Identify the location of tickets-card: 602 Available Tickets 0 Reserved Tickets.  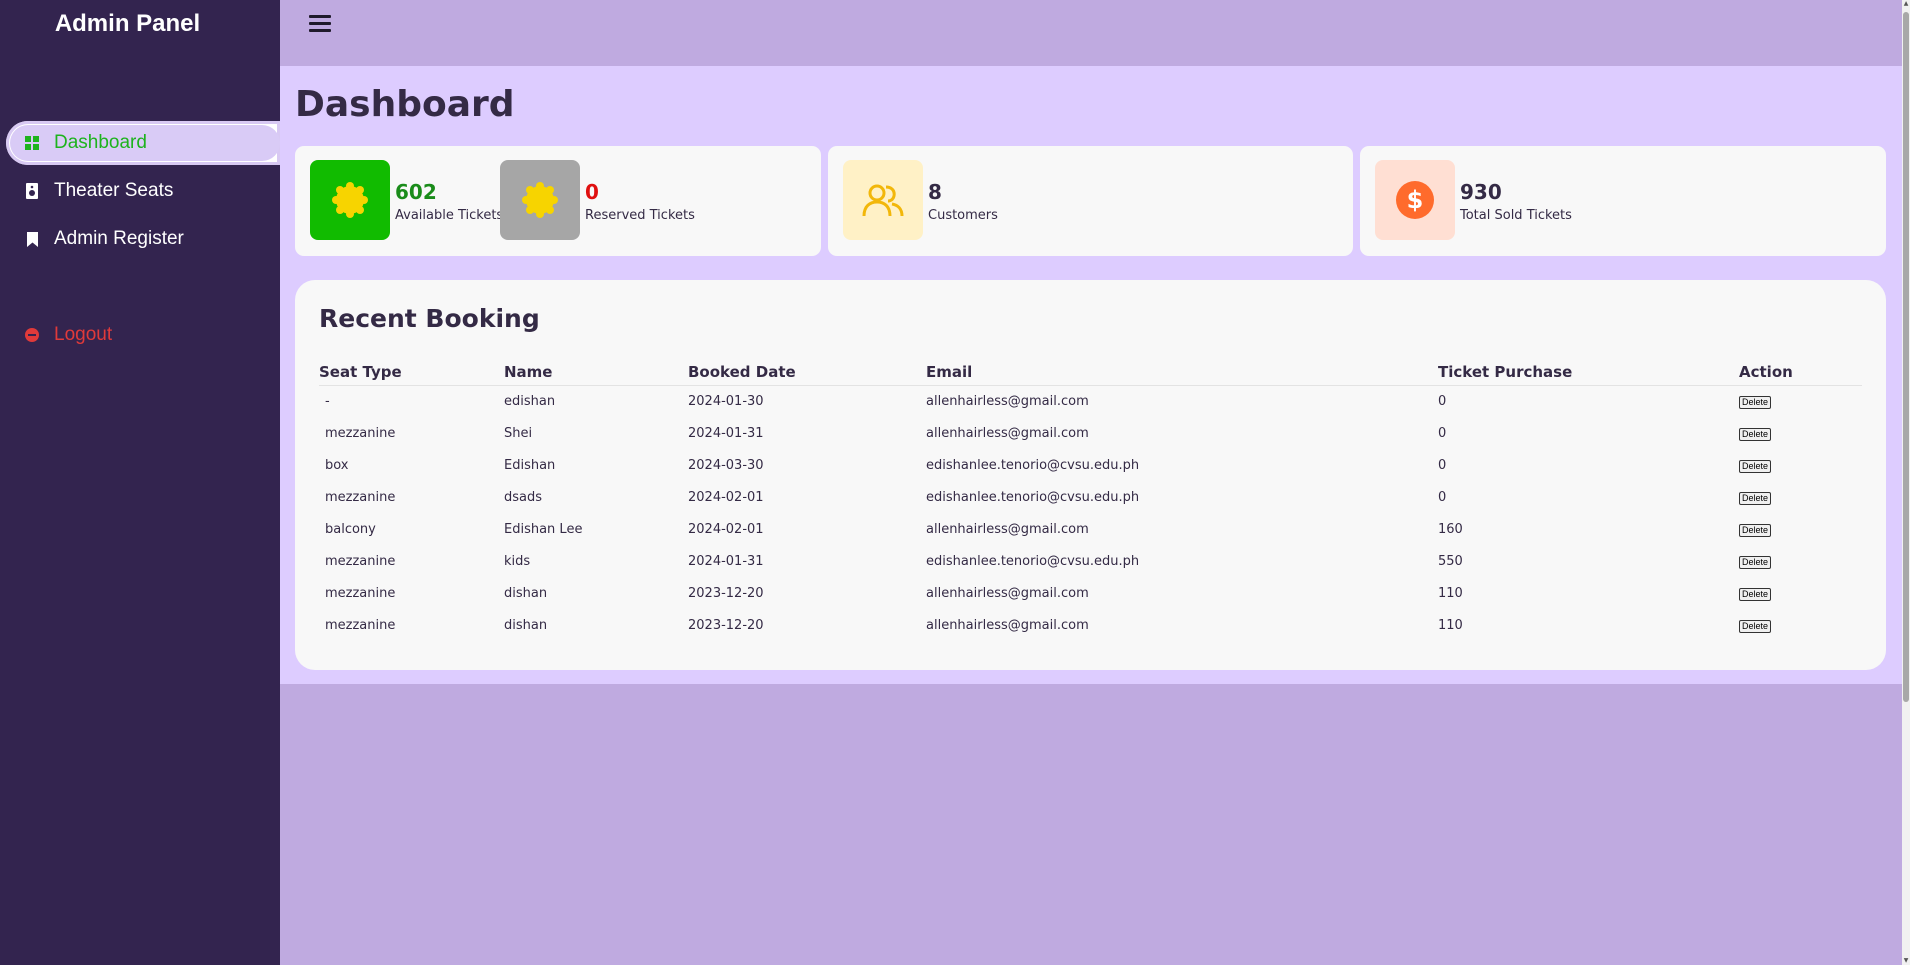
(558, 201).